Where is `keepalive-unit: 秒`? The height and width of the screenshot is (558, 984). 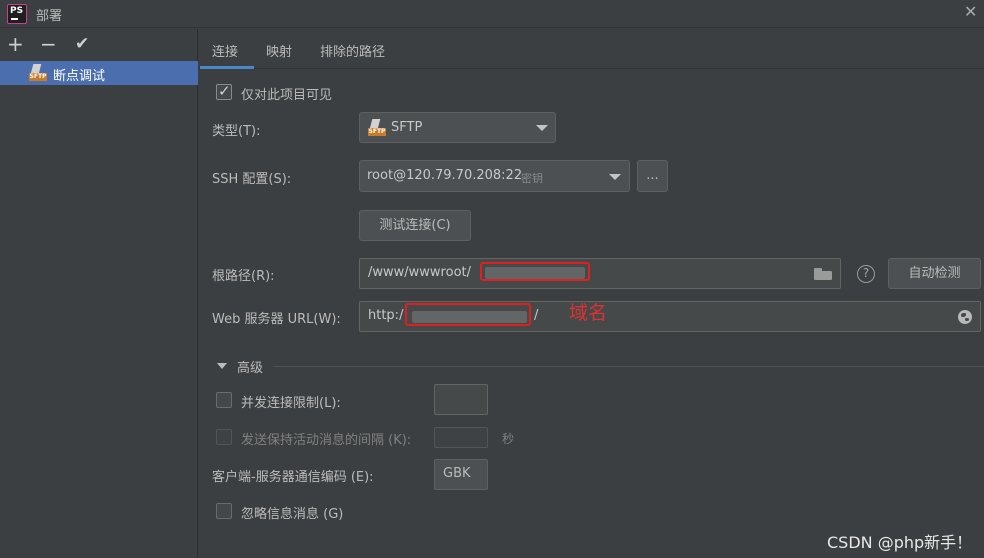 keepalive-unit: 秒 is located at coordinates (508, 439).